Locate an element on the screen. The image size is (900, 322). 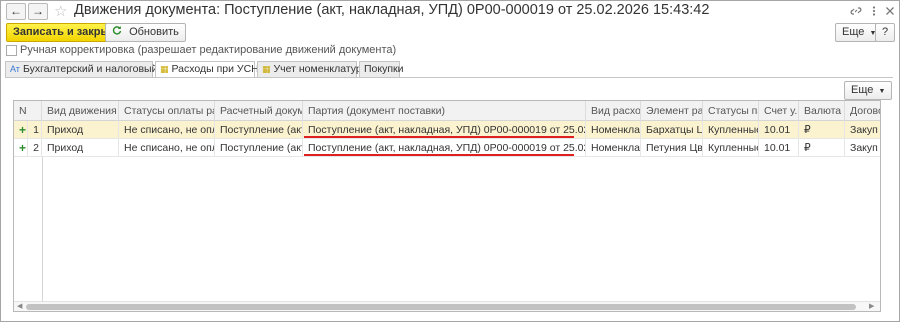
close-icon is located at coordinates (890, 12).